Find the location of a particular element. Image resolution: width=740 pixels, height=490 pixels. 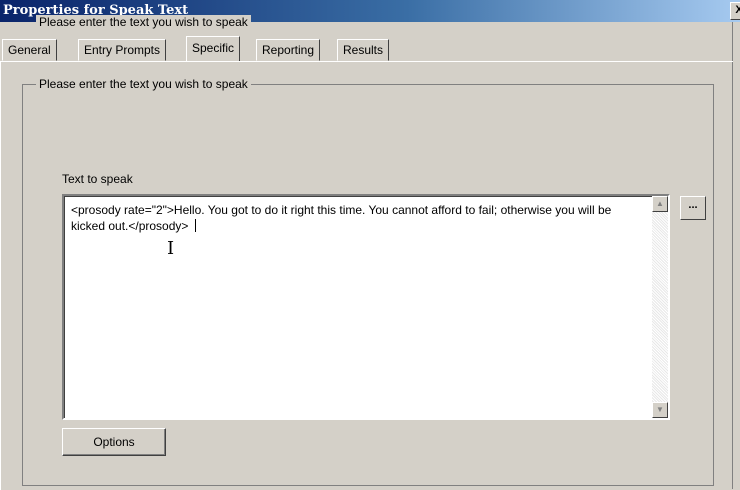

tab-entry-prompts: Entry Prompts is located at coordinates (122, 50).